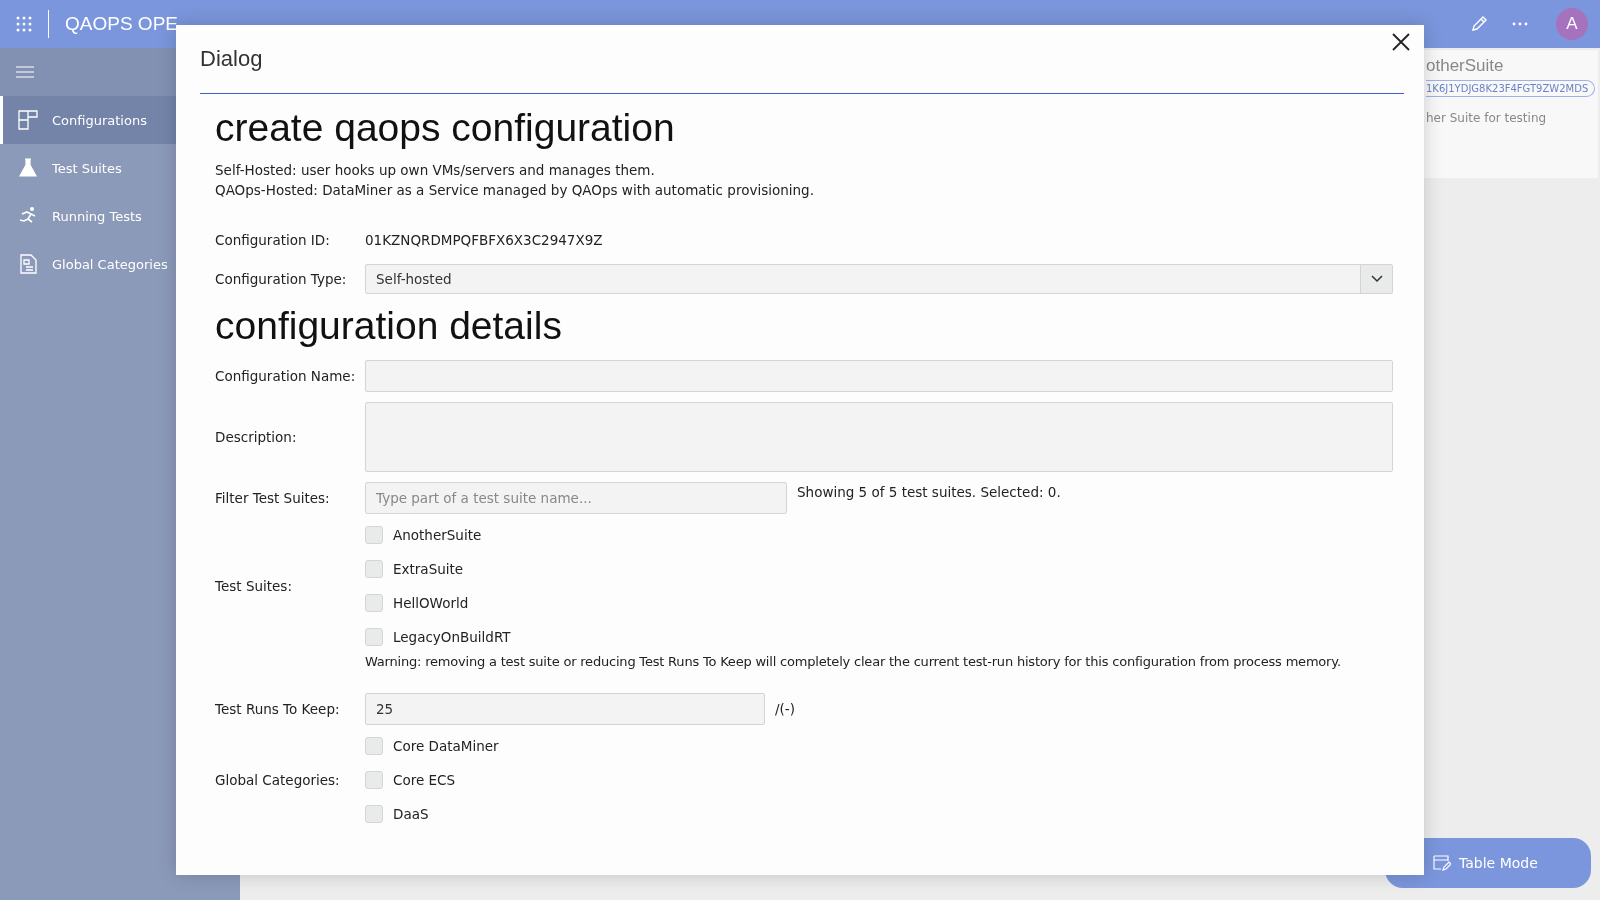 The image size is (1600, 900). Describe the element at coordinates (281, 279) in the screenshot. I see `field-label: Configuration Type:` at that location.